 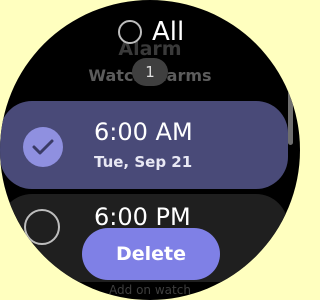 I want to click on alarm-time: 6:00 AM, so click(x=143, y=132).